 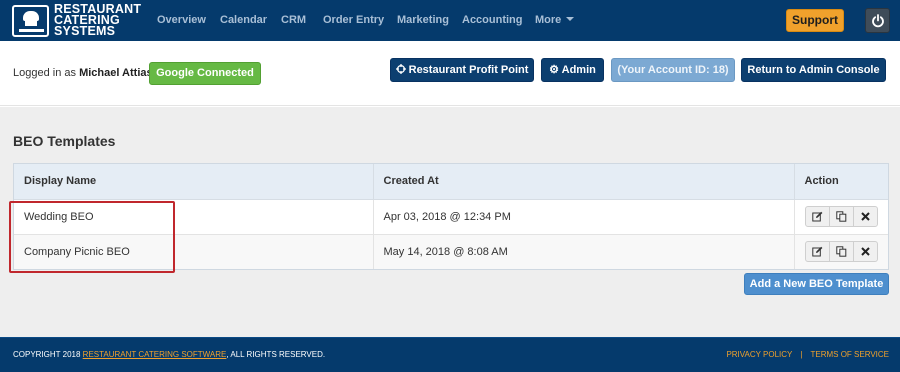 I want to click on table-row: Wedding BEO Apr 03, 2018 @ 12:34 PM, so click(x=451, y=217).